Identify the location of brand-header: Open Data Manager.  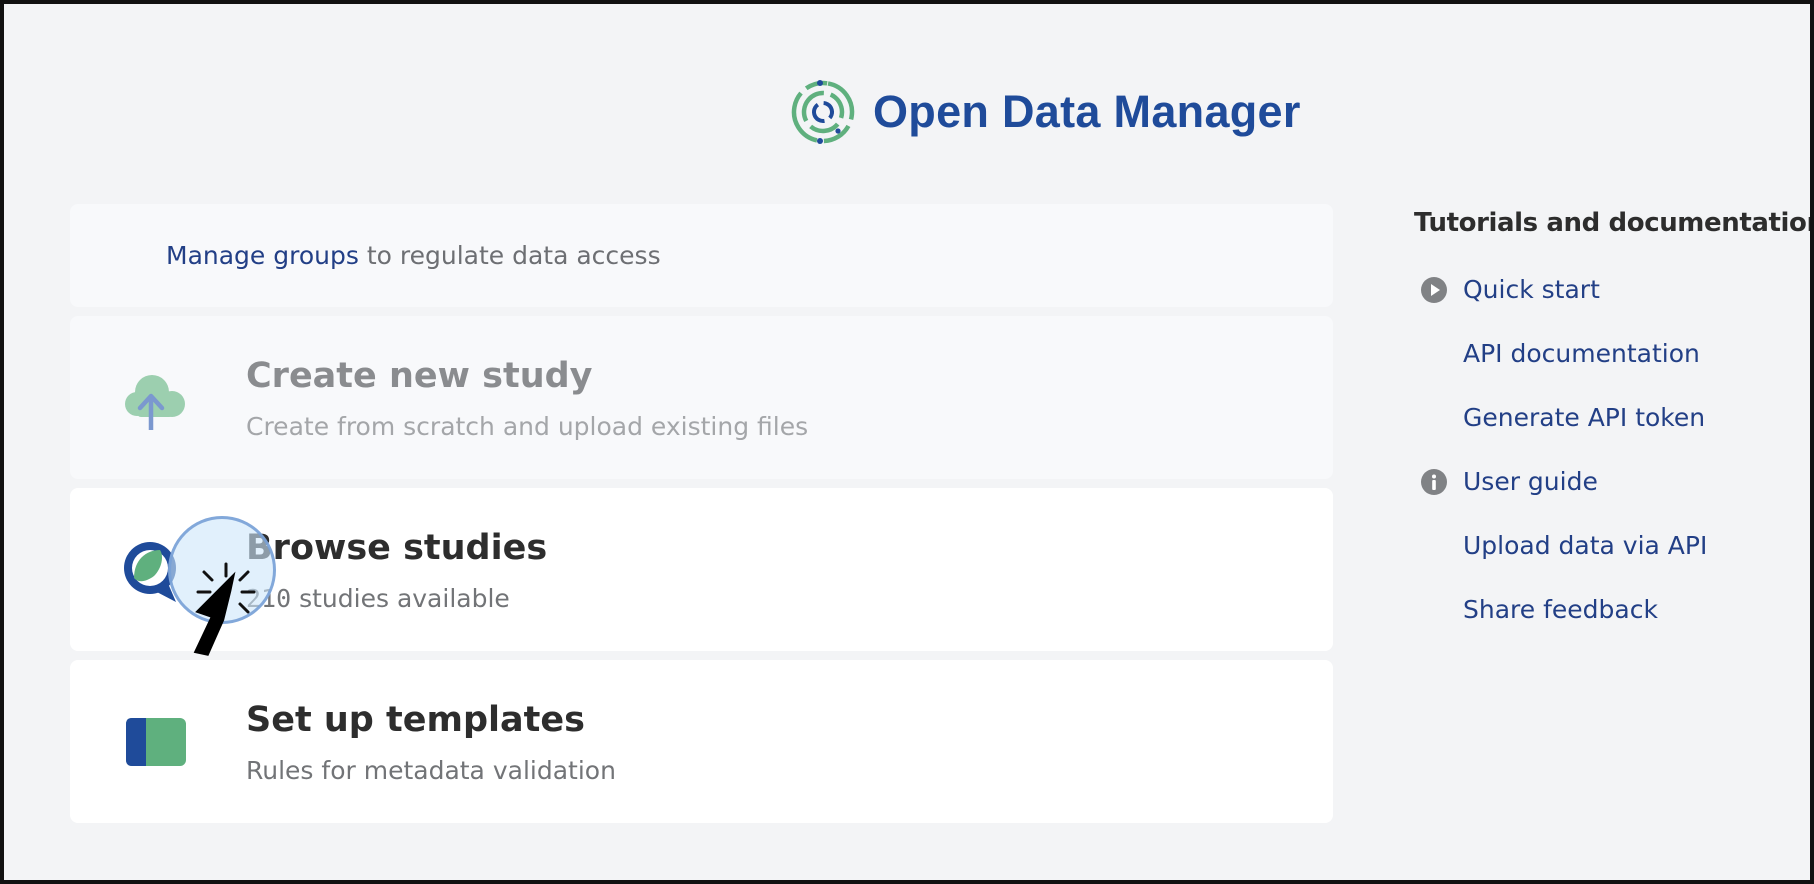
(1045, 112).